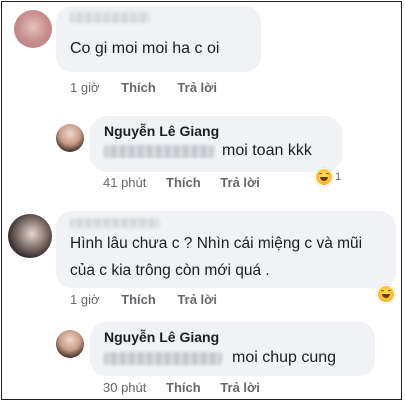  I want to click on reaction-count: 1, so click(338, 177).